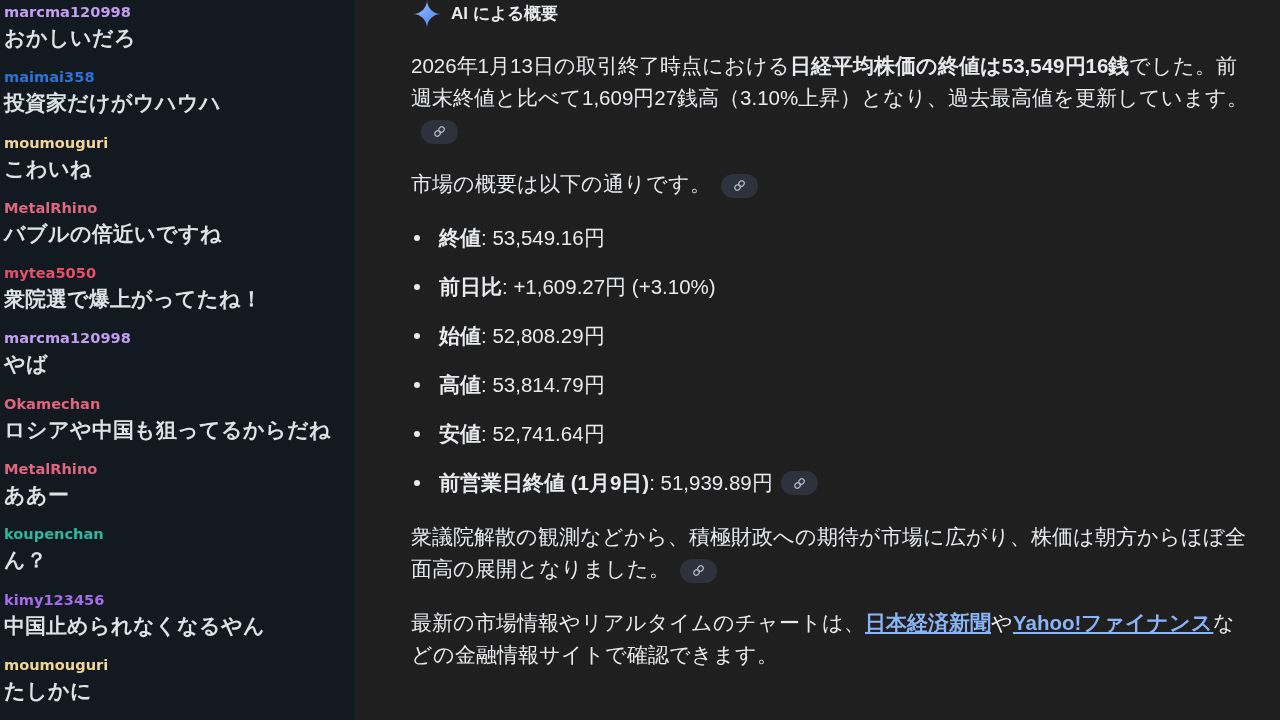  I want to click on summary-paragraph: 2026年1月13日の取引終了時点における日経平均株価の終値は53,549円16銭でした。前週末終値と比べて1,609円27銭高（3.10%上昇）となり、過去最高値を更新しています。, so click(834, 98).